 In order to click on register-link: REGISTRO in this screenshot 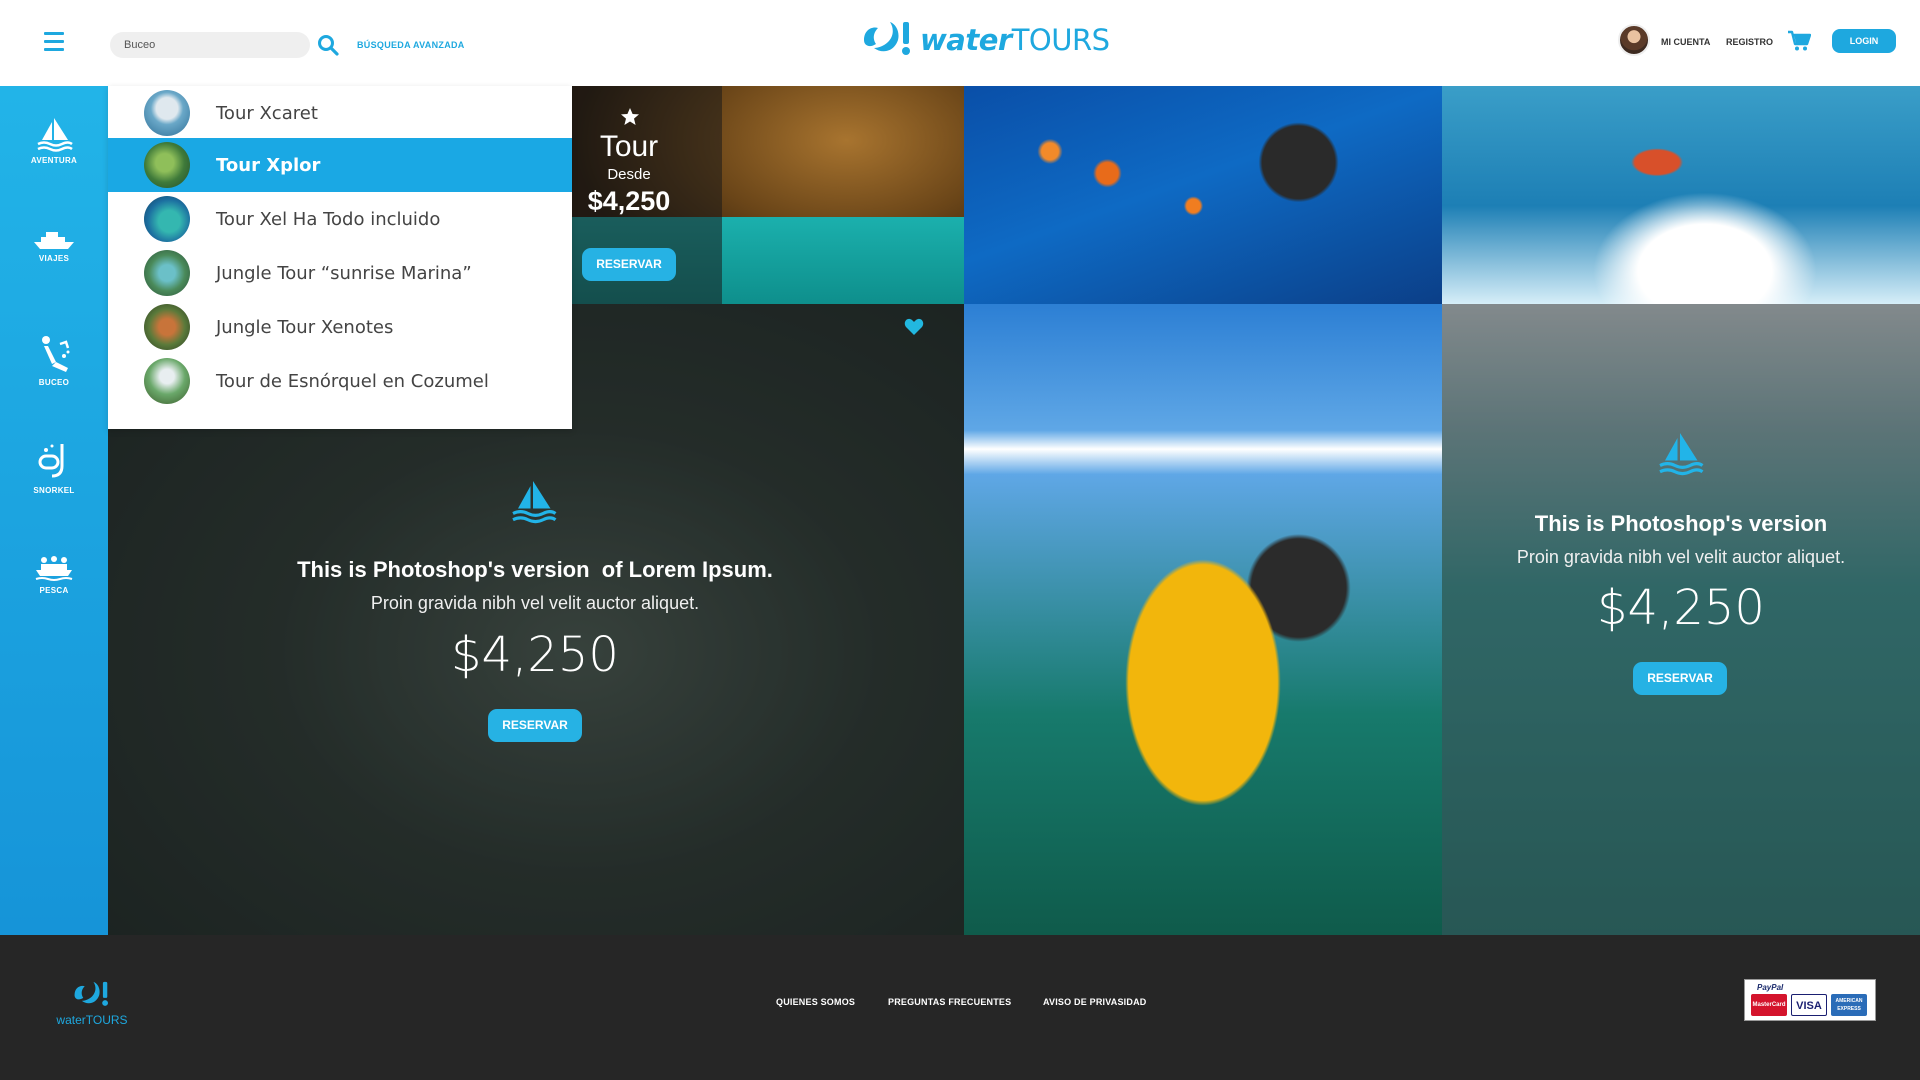, I will do `click(1749, 42)`.